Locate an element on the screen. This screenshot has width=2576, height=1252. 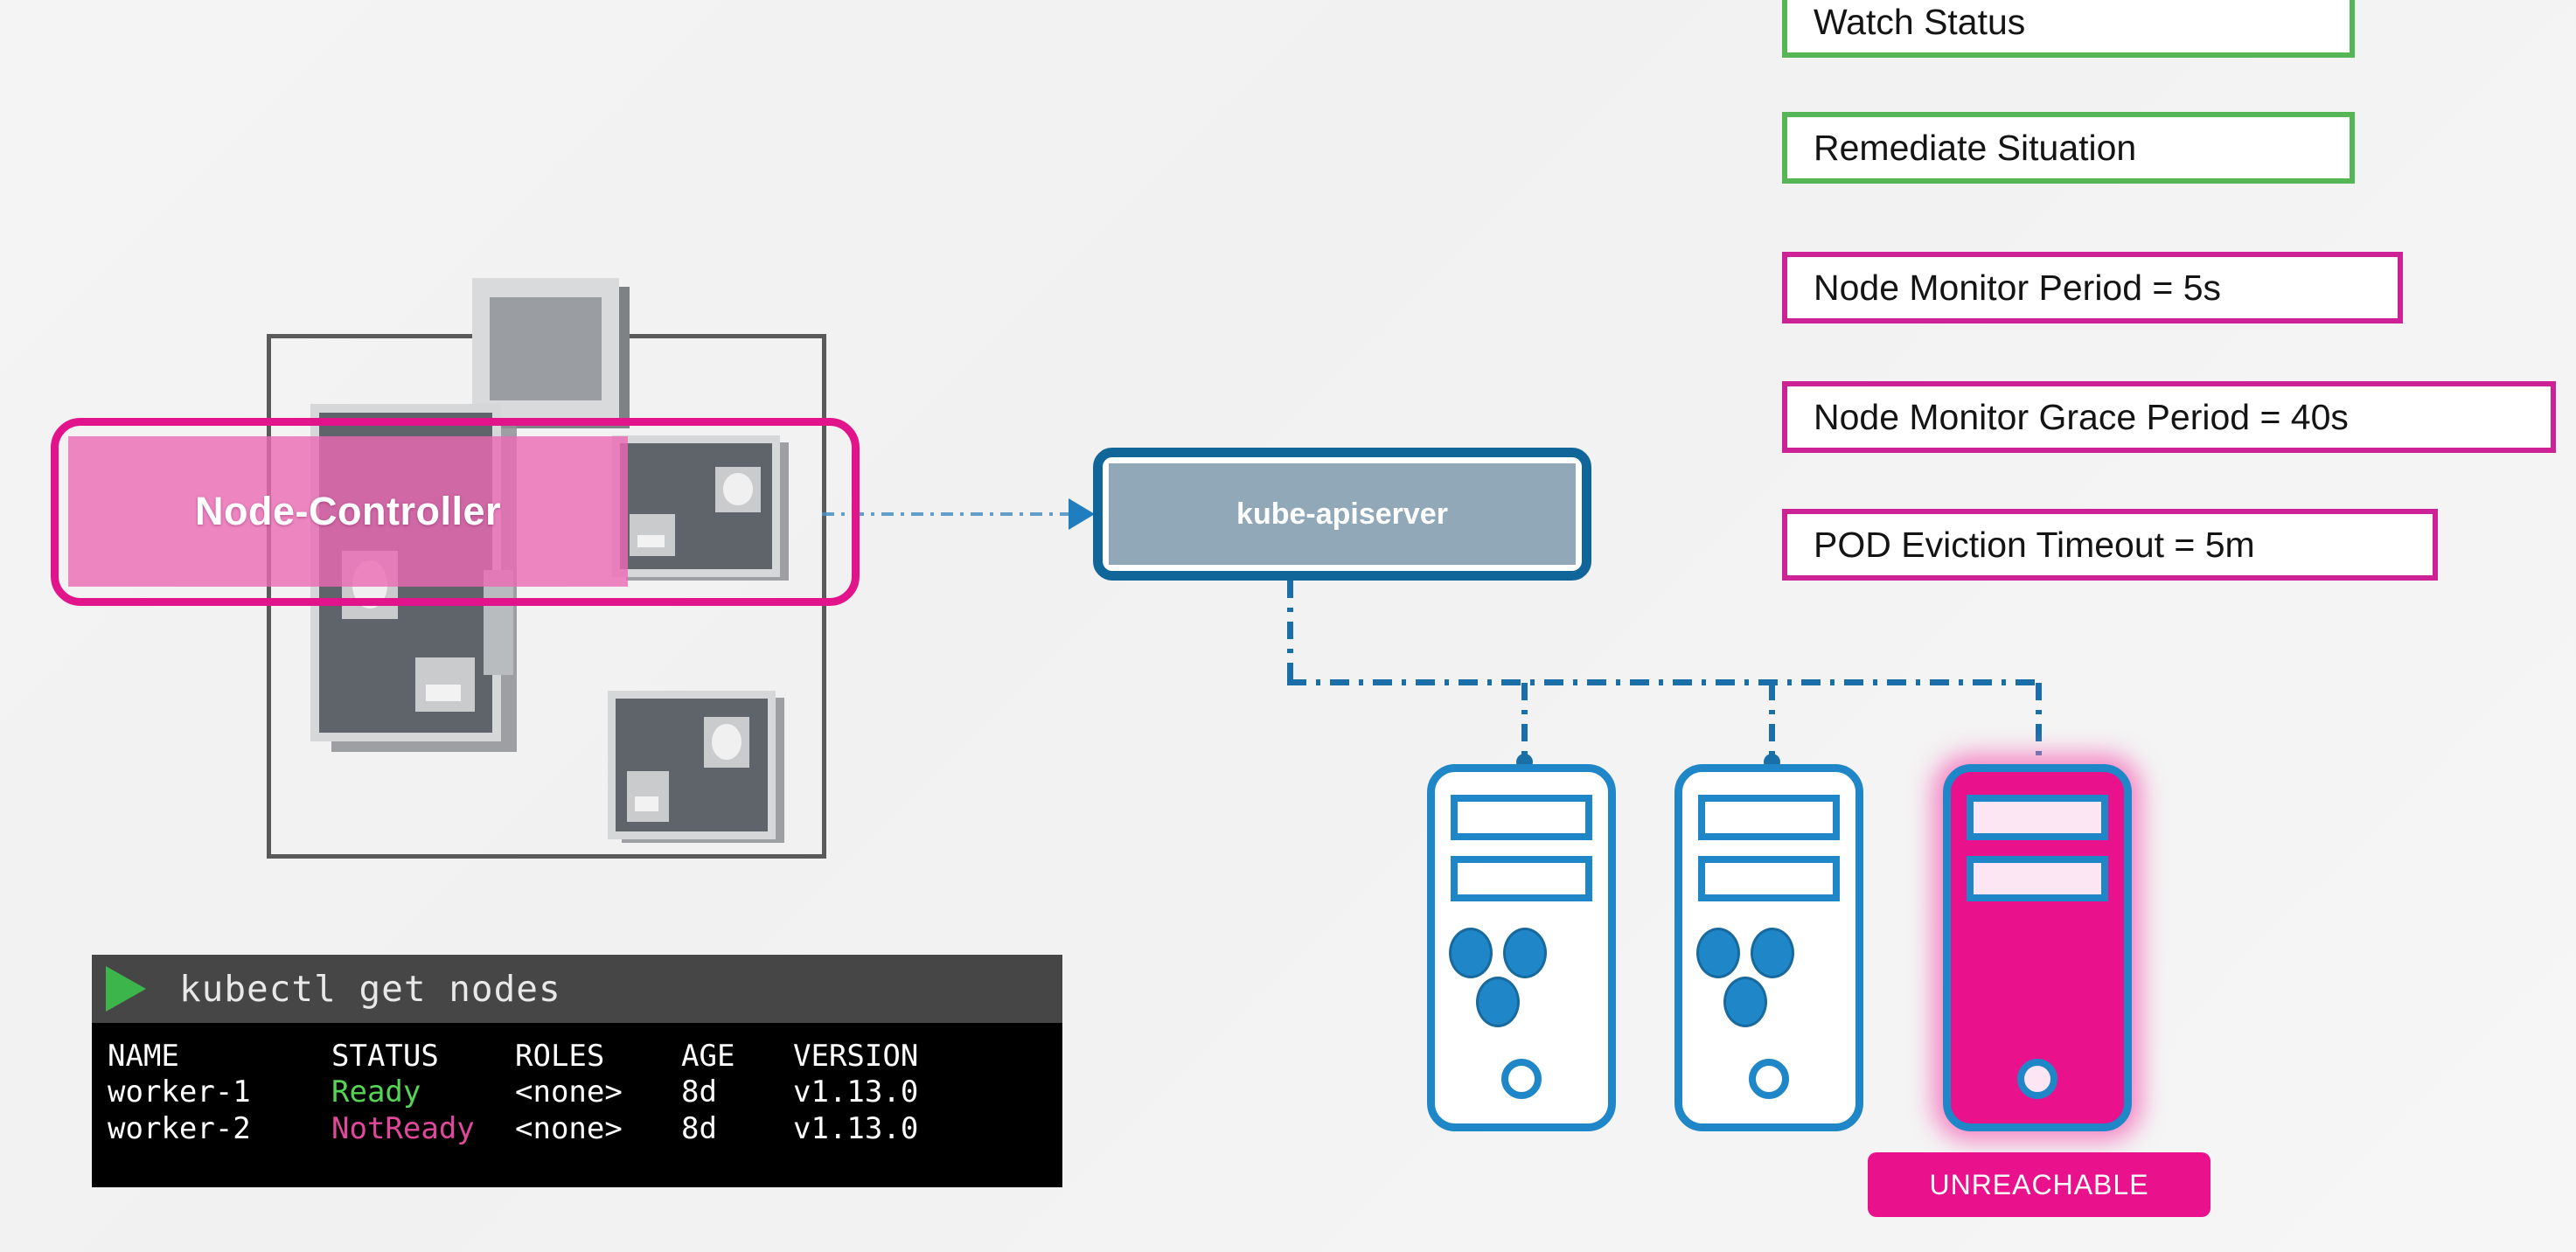
worker-node-2-icon is located at coordinates (1768, 947).